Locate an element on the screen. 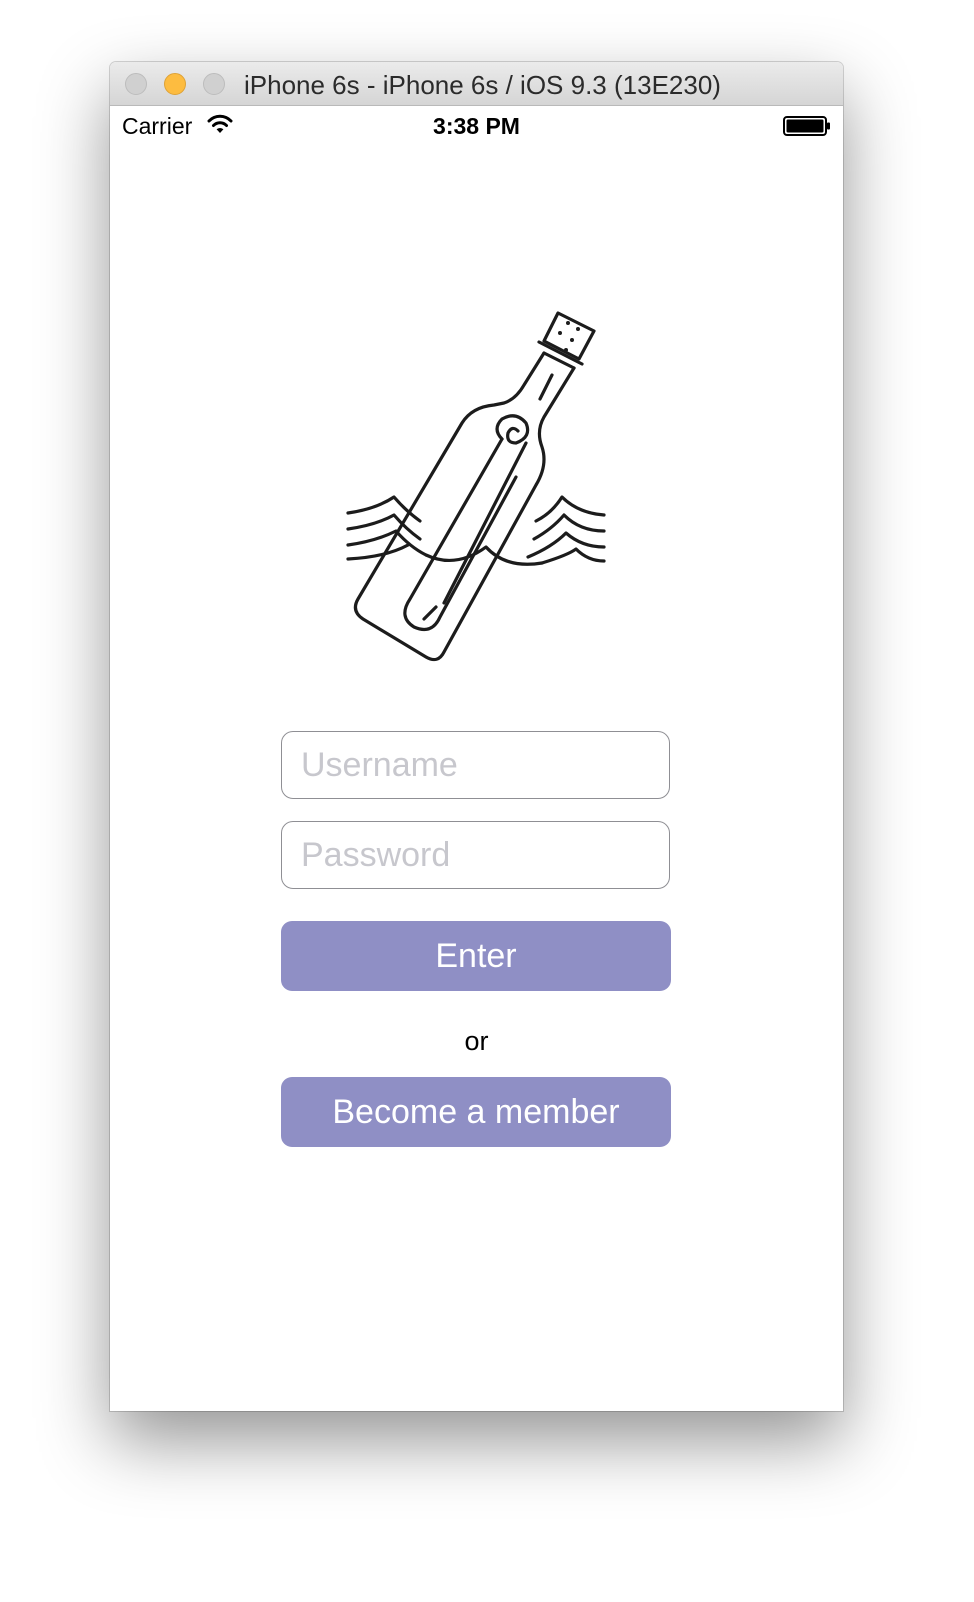 Image resolution: width=974 pixels, height=1602 pixels. password-field is located at coordinates (475, 855).